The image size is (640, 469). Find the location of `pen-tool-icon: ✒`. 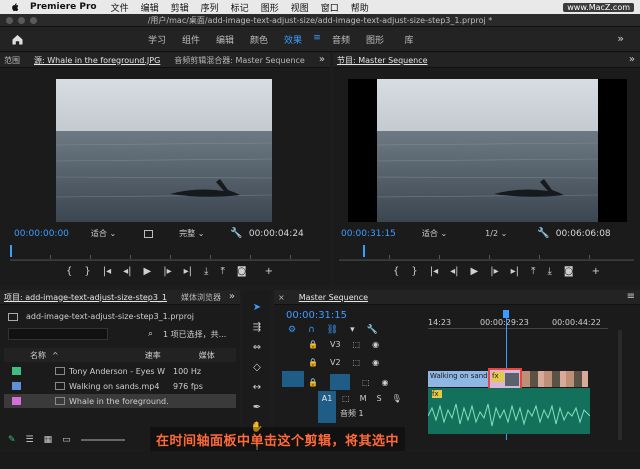

pen-tool-icon: ✒ is located at coordinates (257, 407).